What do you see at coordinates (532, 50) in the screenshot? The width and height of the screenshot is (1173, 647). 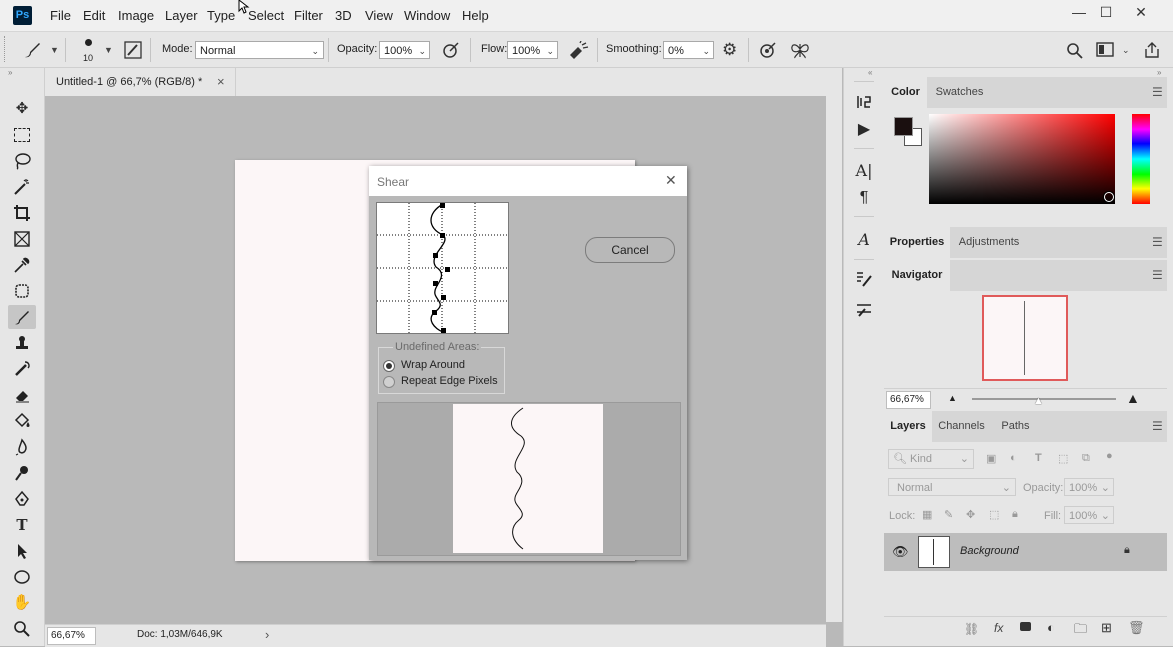 I see `flow-input: 100% ⌄` at bounding box center [532, 50].